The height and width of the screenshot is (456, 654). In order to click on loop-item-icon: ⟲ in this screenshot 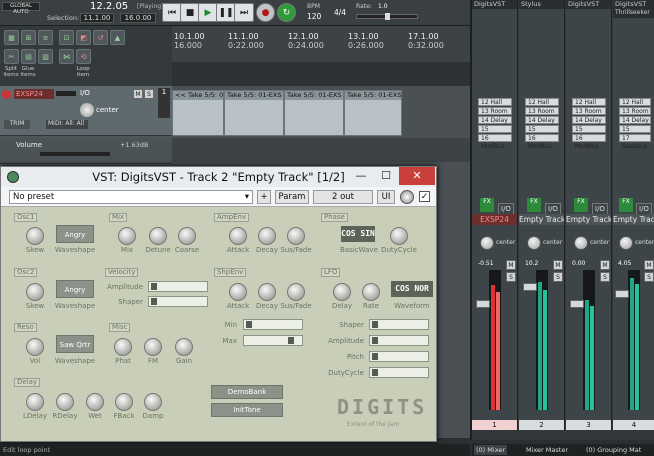, I will do `click(83, 56)`.